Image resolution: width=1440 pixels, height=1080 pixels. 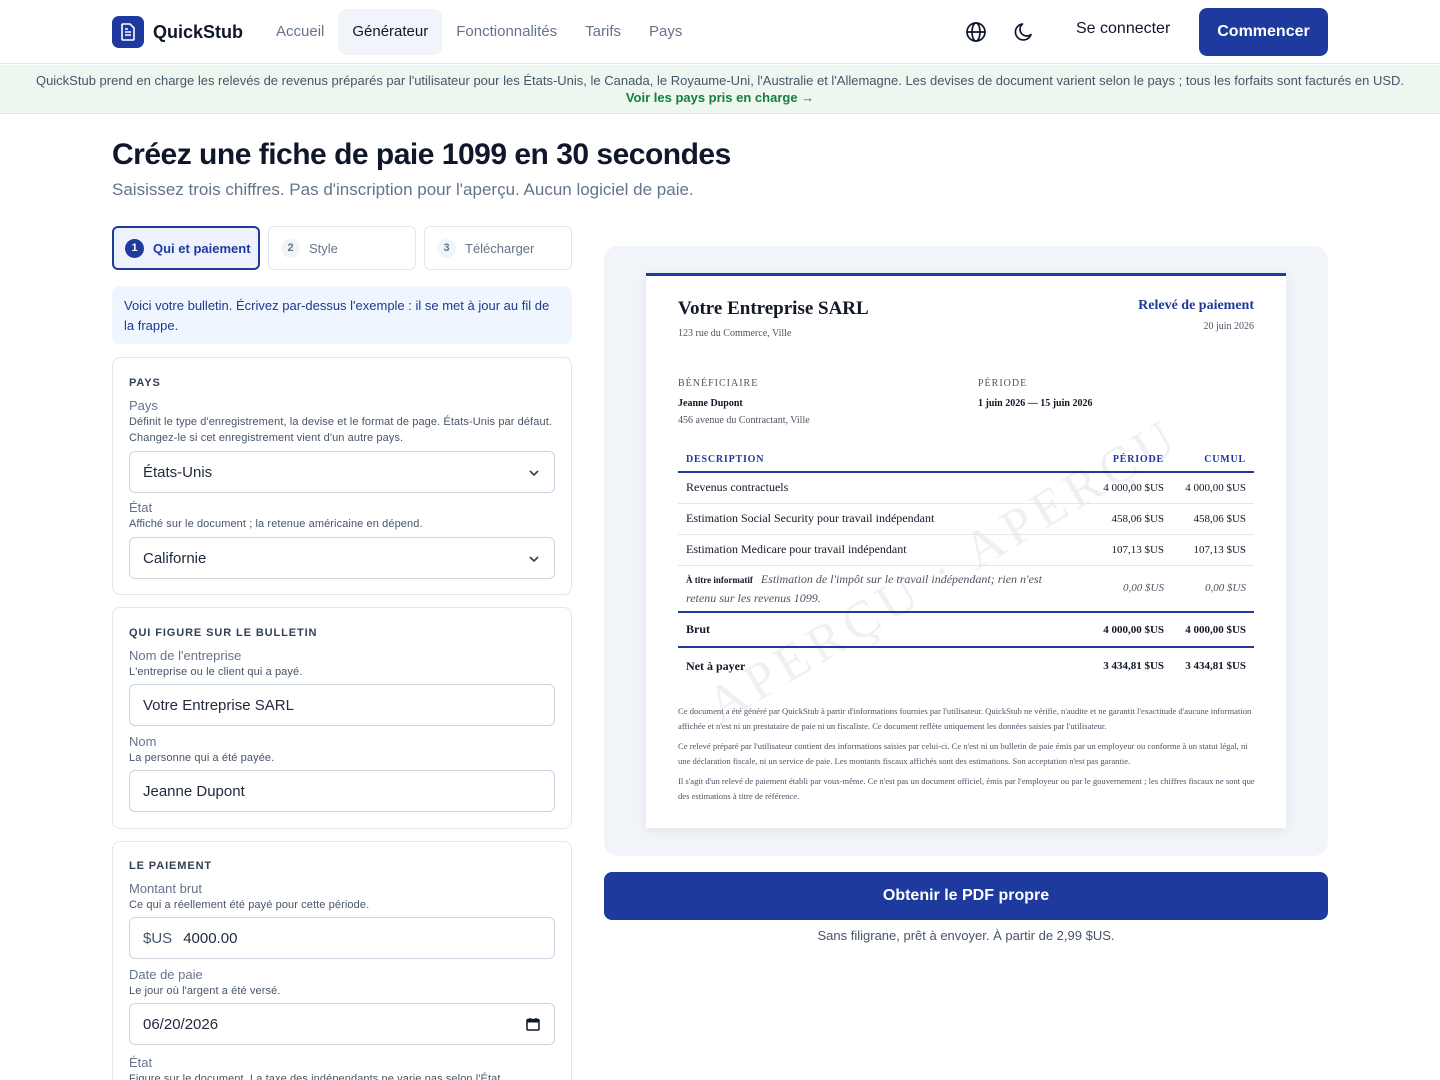 What do you see at coordinates (178, 472) in the screenshot?
I see `country-value: États-Unis` at bounding box center [178, 472].